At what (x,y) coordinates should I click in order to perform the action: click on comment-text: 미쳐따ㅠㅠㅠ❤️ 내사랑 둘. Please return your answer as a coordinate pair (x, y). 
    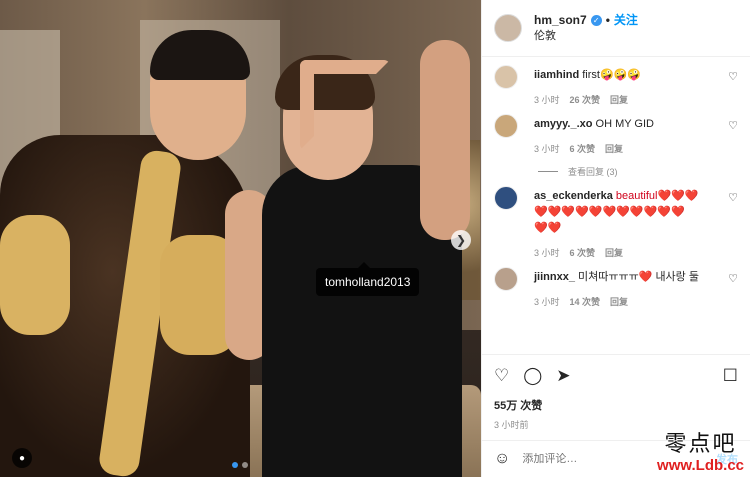
    Looking at the image, I should click on (638, 277).